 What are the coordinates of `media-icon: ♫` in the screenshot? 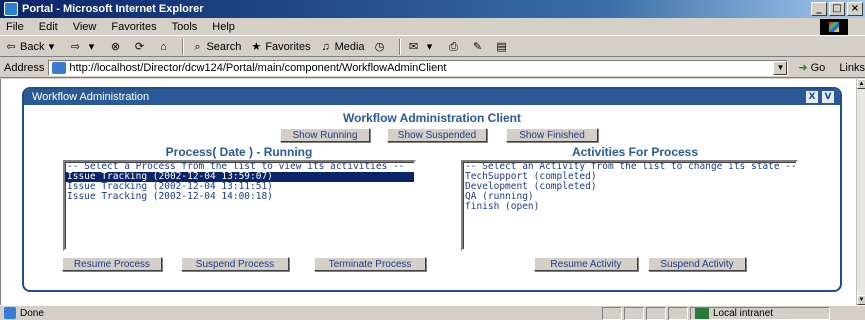 It's located at (325, 46).